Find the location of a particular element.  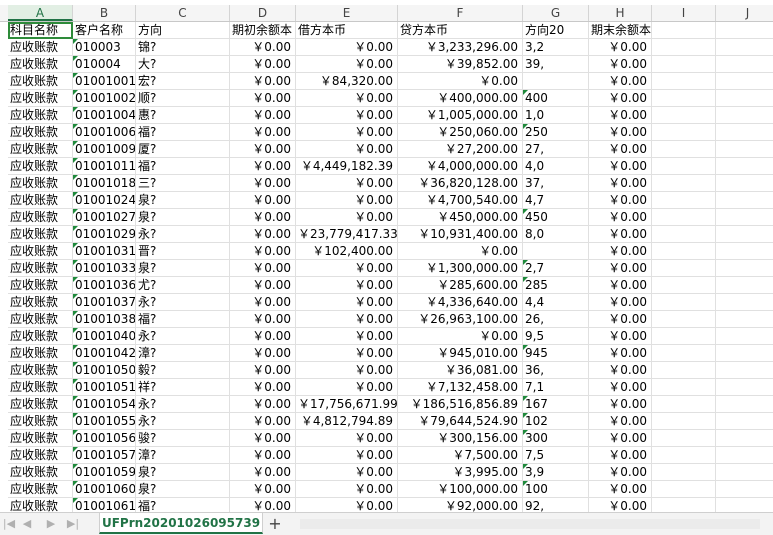

table-cell: 01001055 is located at coordinates (104, 421).